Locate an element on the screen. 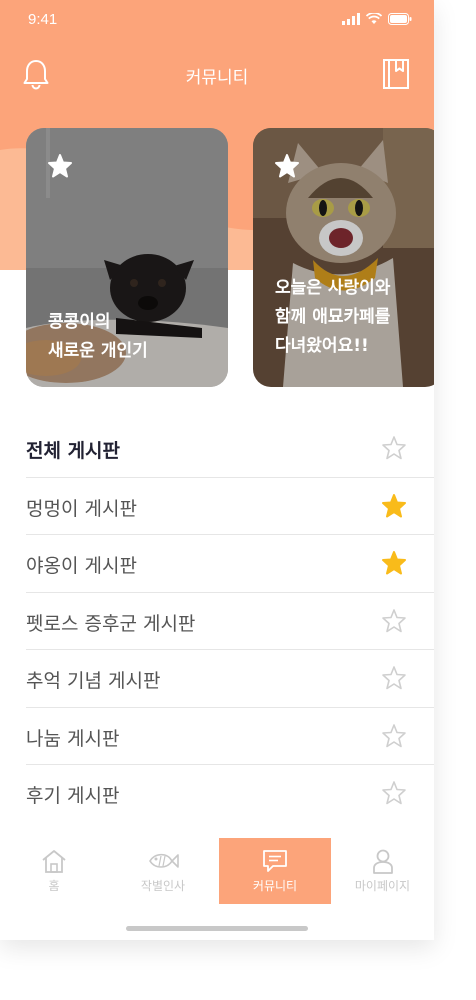  tab-home: 홈 is located at coordinates (54, 871).